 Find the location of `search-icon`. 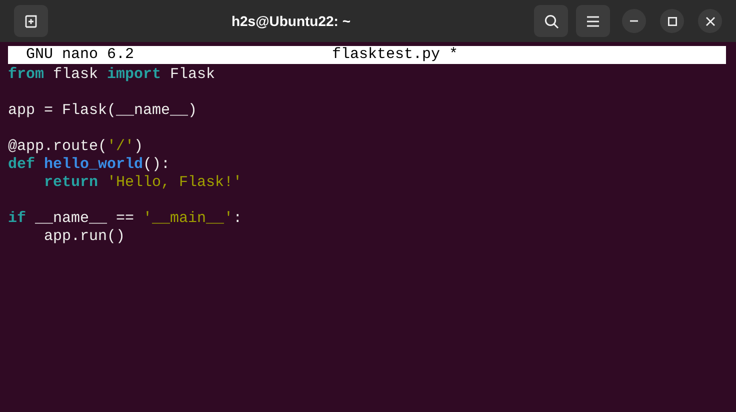

search-icon is located at coordinates (551, 21).